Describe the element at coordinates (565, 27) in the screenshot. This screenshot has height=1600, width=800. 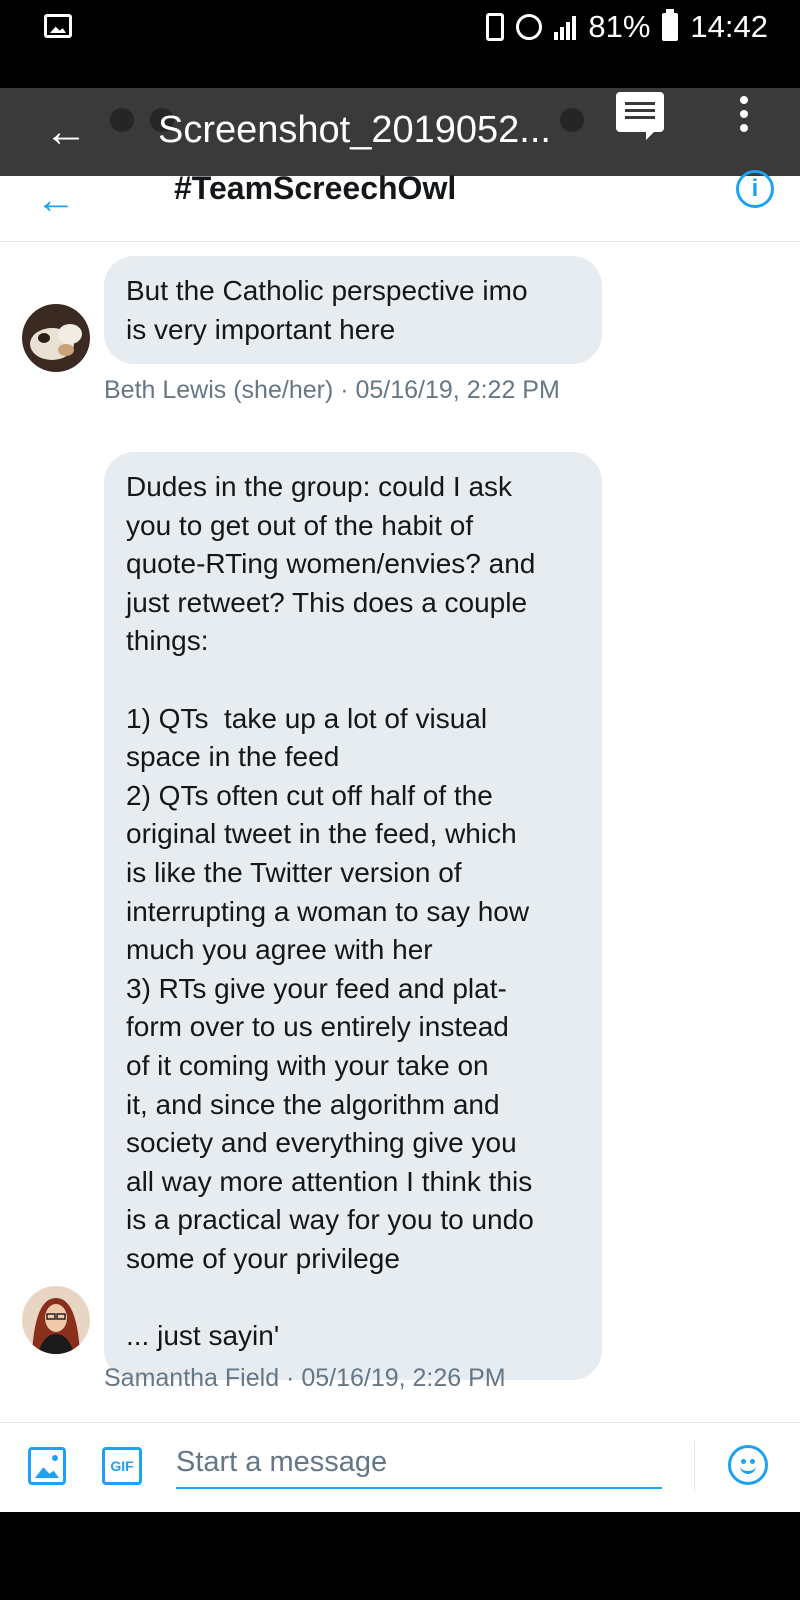
I see `signal-icon` at that location.